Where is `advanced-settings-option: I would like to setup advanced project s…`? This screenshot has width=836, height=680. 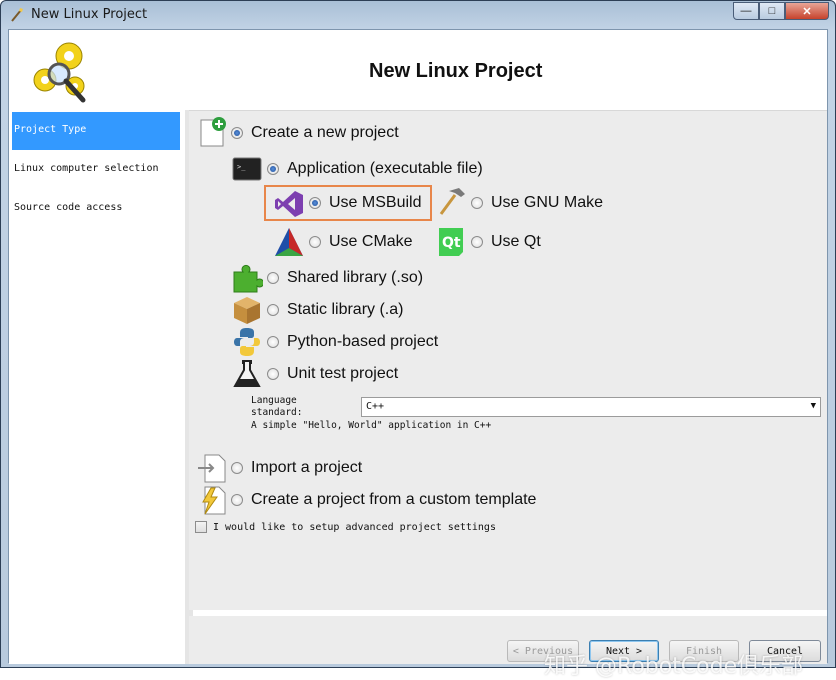 advanced-settings-option: I would like to setup advanced project s… is located at coordinates (345, 527).